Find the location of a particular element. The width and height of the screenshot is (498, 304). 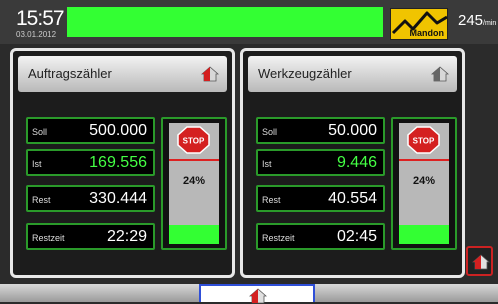

clock-time: 15:57 is located at coordinates (40, 18).